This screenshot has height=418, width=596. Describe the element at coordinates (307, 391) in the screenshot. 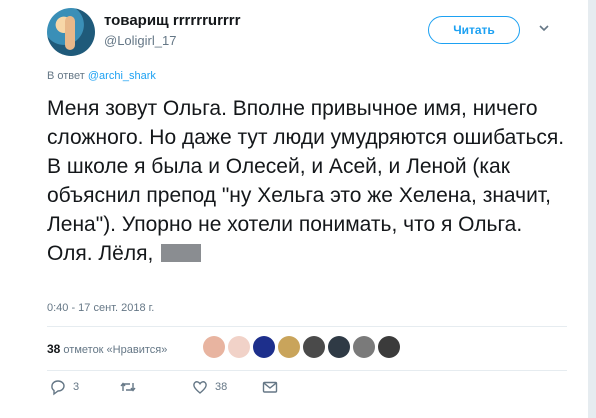

I see `action-bar: 3 38` at that location.